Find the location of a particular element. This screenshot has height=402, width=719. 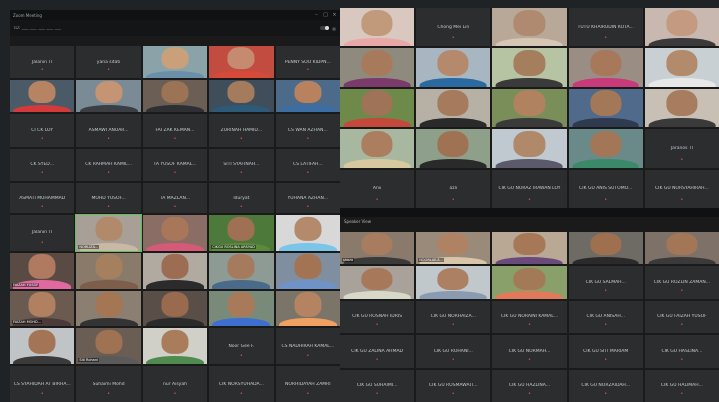

participant-name-tile: CIK GU ROHANI... • is located at coordinates (453, 351).